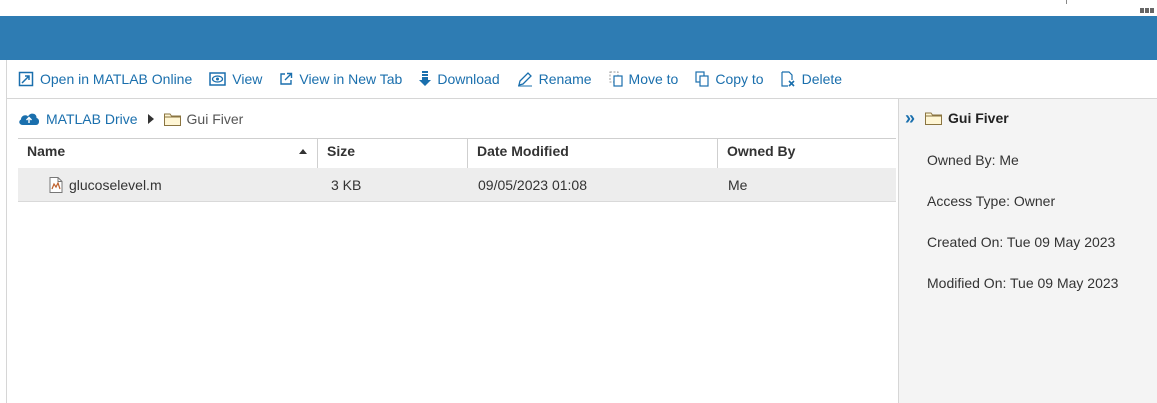 The height and width of the screenshot is (403, 1157). I want to click on breadcrumb-root-label: MATLAB Drive, so click(92, 119).